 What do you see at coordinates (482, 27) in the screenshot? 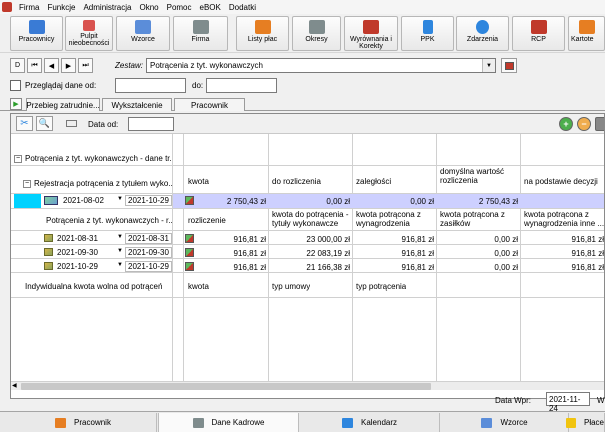
I see `globe-icon` at bounding box center [482, 27].